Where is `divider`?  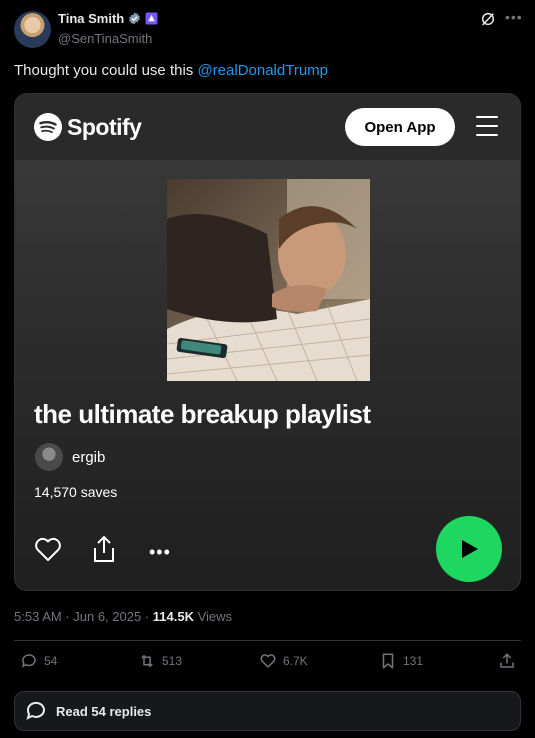
divider is located at coordinates (267, 640).